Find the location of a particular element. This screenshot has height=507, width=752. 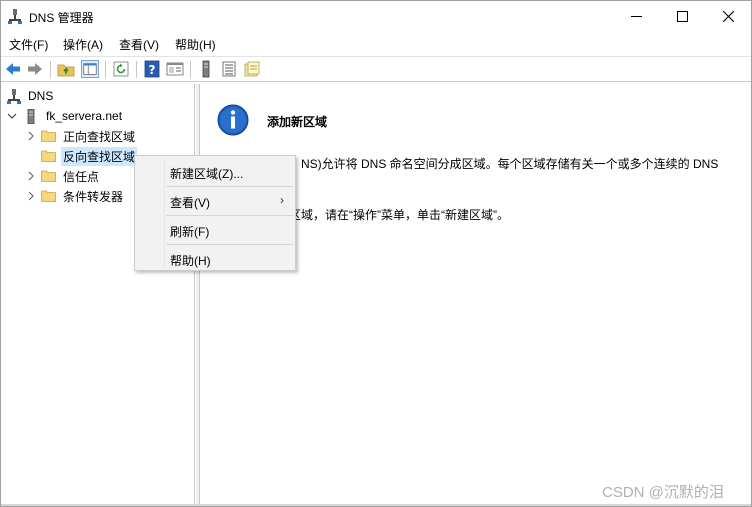

content-instruction: 区域，请在“操作”菜单，单击“新建区域”。 is located at coordinates (399, 215).